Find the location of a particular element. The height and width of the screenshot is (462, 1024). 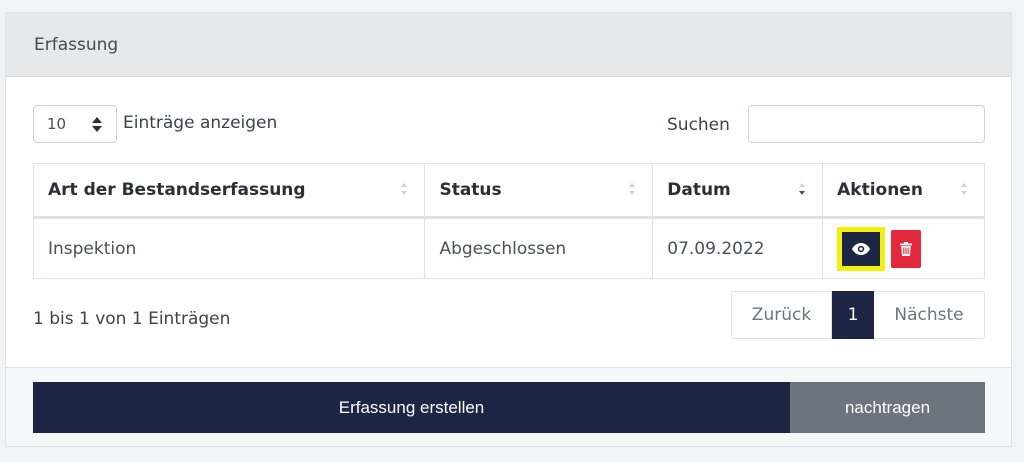

eye-icon is located at coordinates (861, 248).